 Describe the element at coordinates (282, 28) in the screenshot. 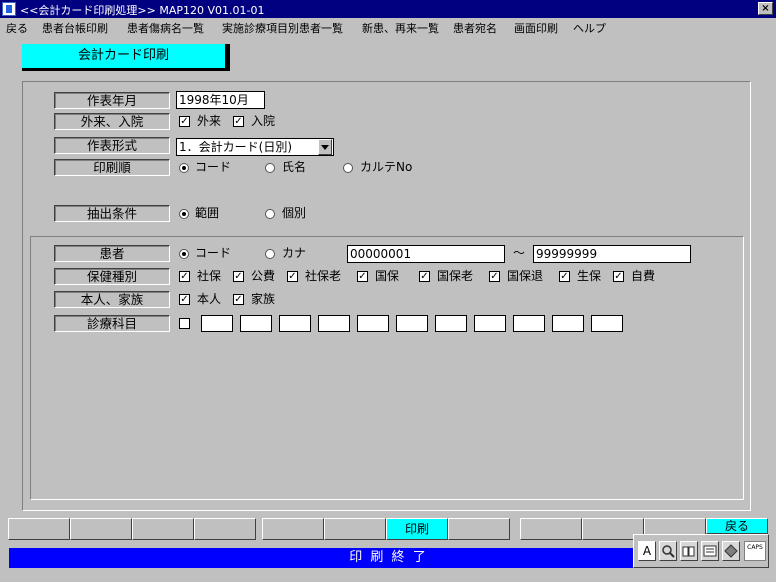

I see `menu-item-treatment-item-patient-list: 実施診療項目別患者一覧` at that location.